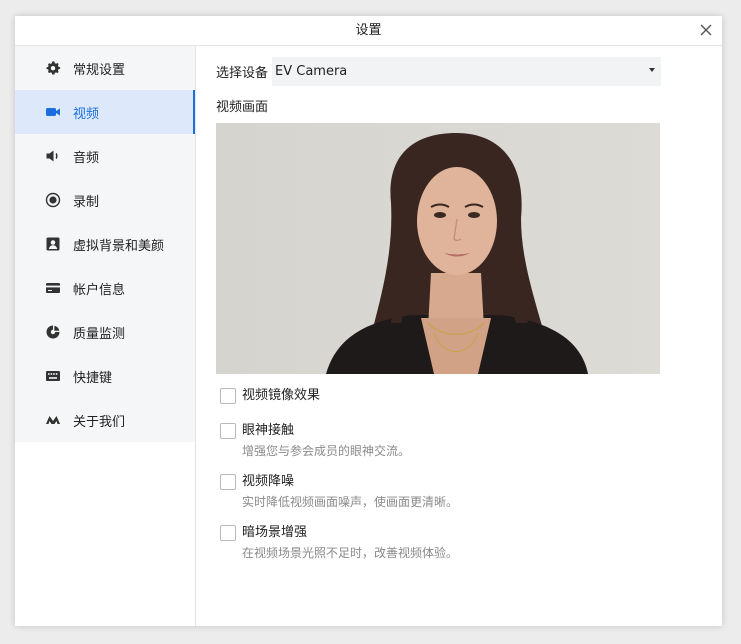 This screenshot has height=644, width=741. I want to click on mirror-checkbox, so click(228, 396).